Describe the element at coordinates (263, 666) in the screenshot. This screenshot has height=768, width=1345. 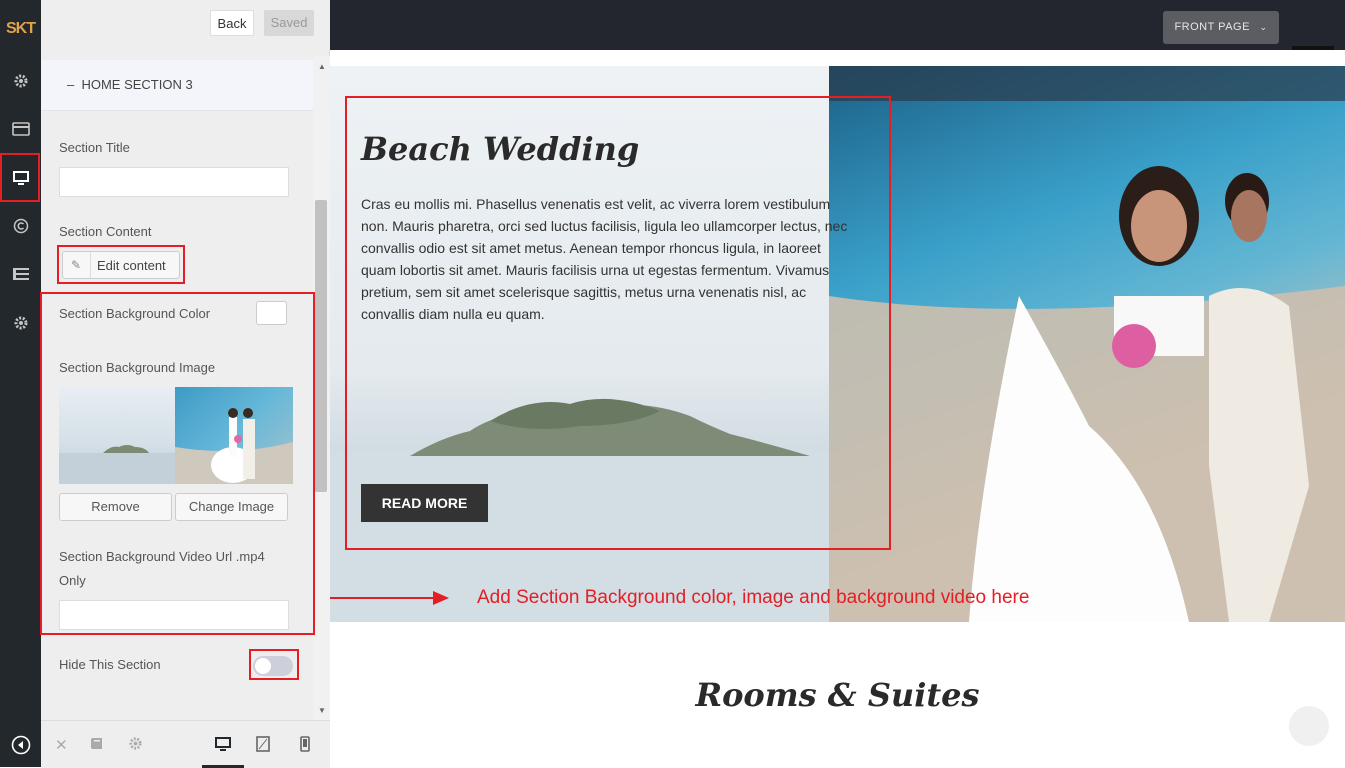
I see `toggle-knob` at that location.